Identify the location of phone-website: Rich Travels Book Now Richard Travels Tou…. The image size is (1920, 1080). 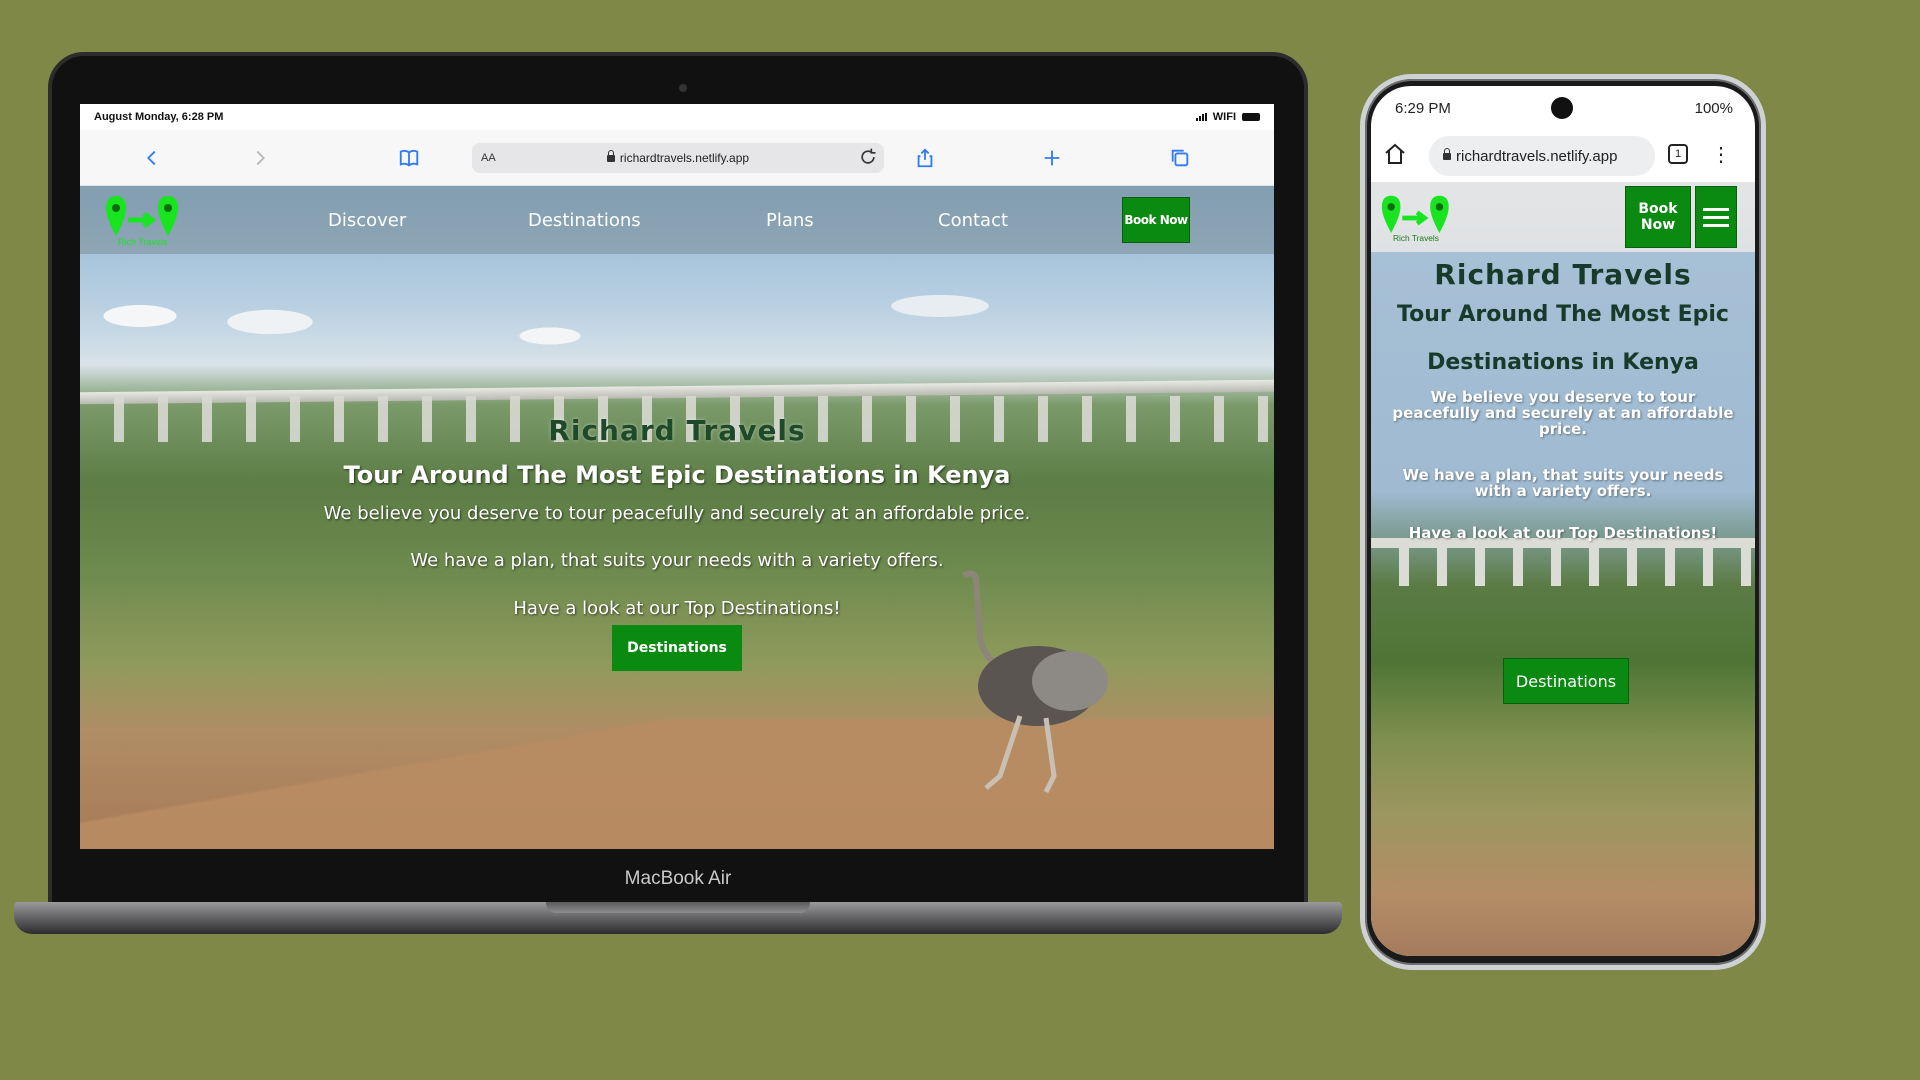
(1563, 569).